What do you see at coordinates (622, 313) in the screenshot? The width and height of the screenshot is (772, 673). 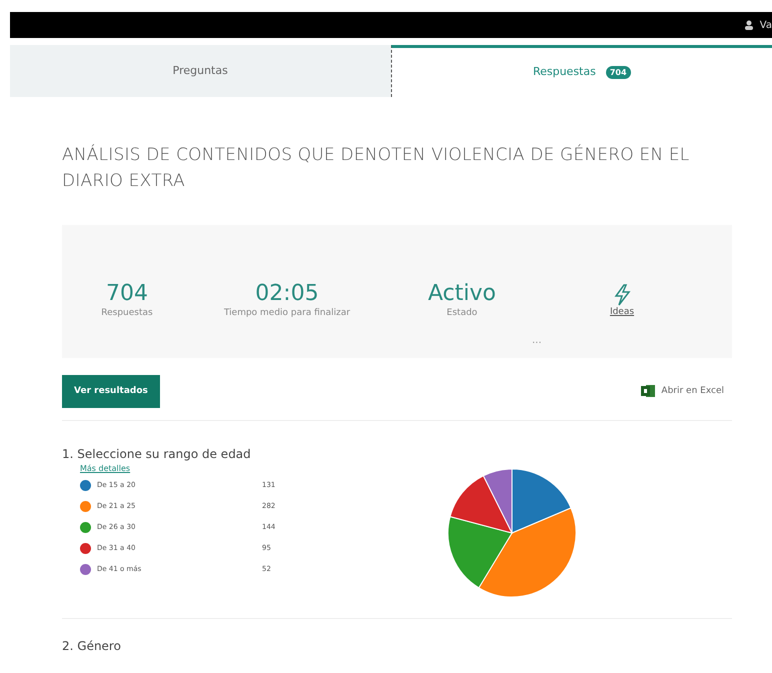 I see `ideas-link: Ideas` at bounding box center [622, 313].